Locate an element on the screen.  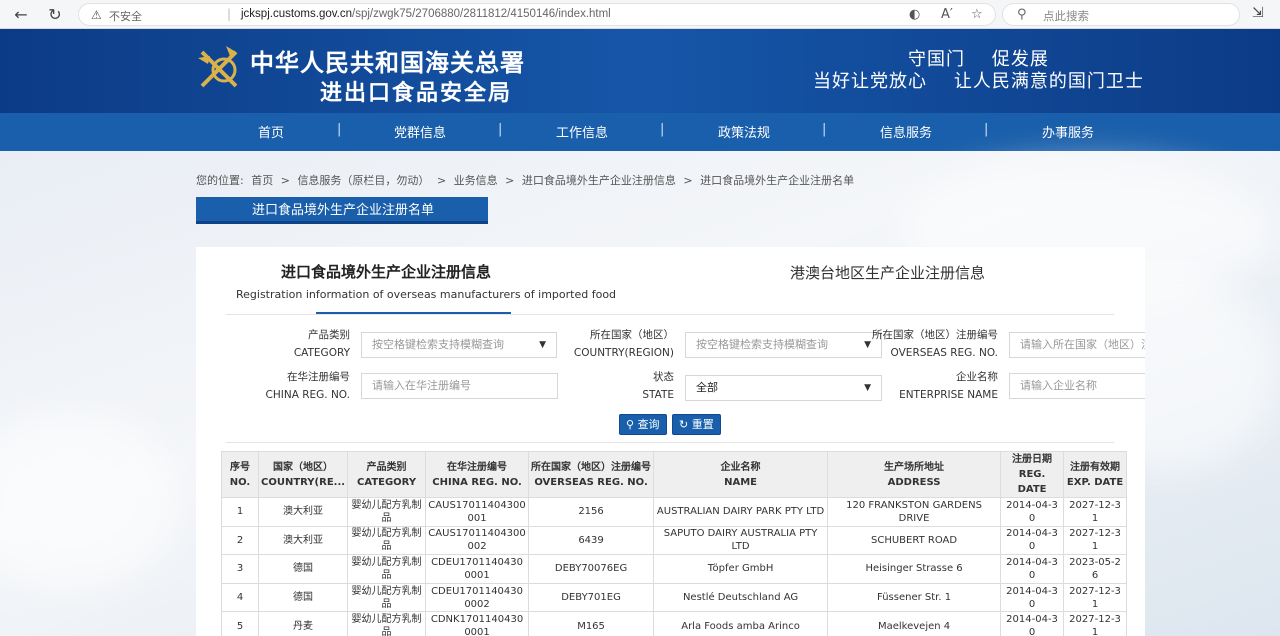
country-label-en: COUNTRY(REGION) is located at coordinates (623, 353).